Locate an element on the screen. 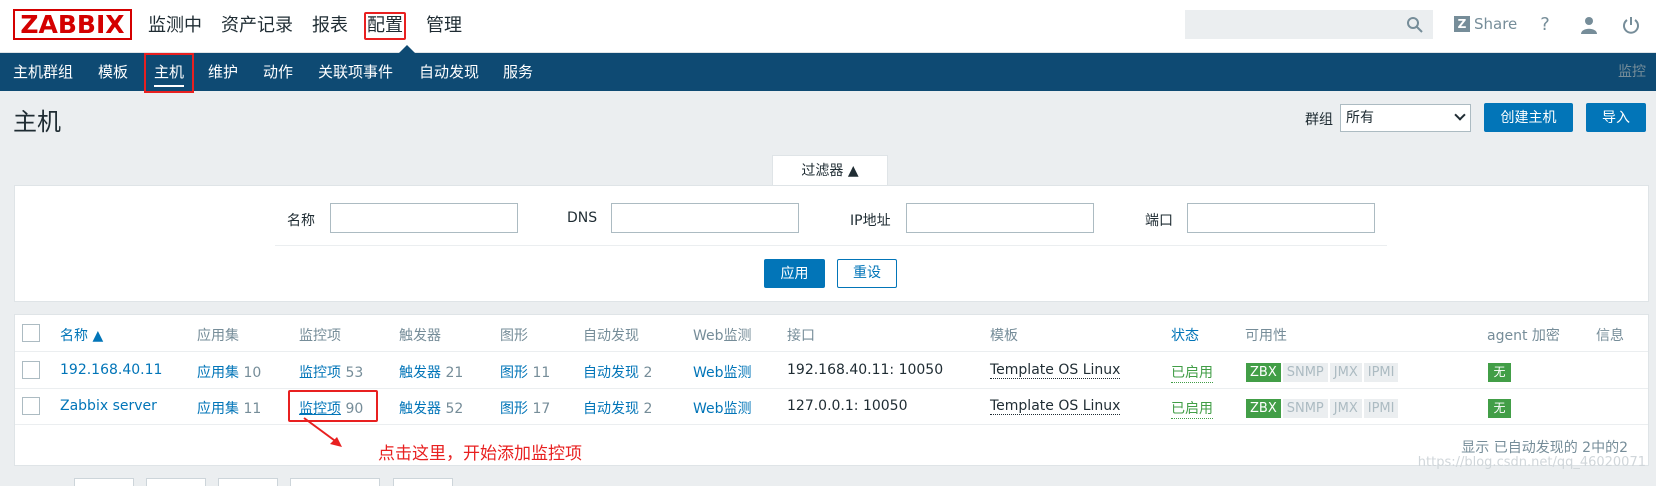  import-button: 导入 is located at coordinates (1616, 117).